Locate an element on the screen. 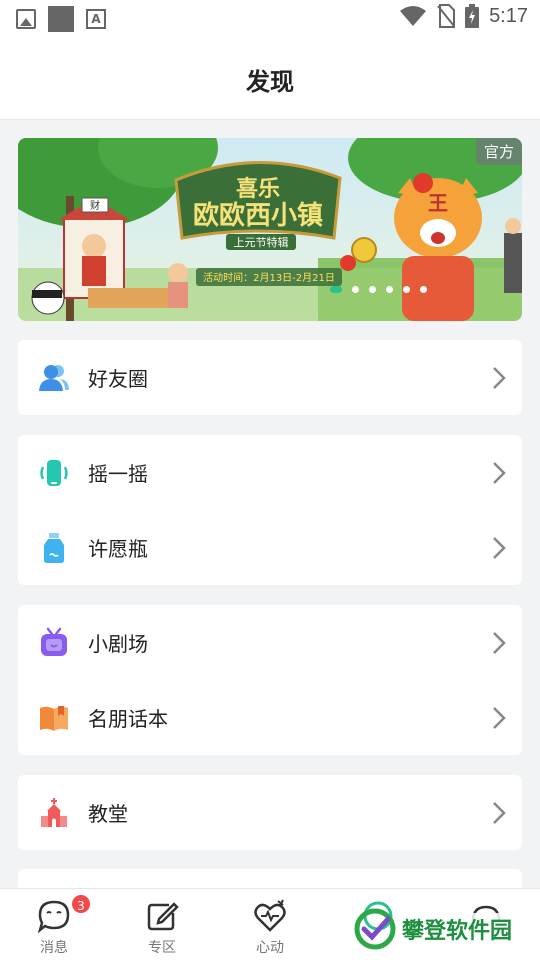 This screenshot has height=960, width=540. menu-item-friends-circle: 好友圈 is located at coordinates (270, 377).